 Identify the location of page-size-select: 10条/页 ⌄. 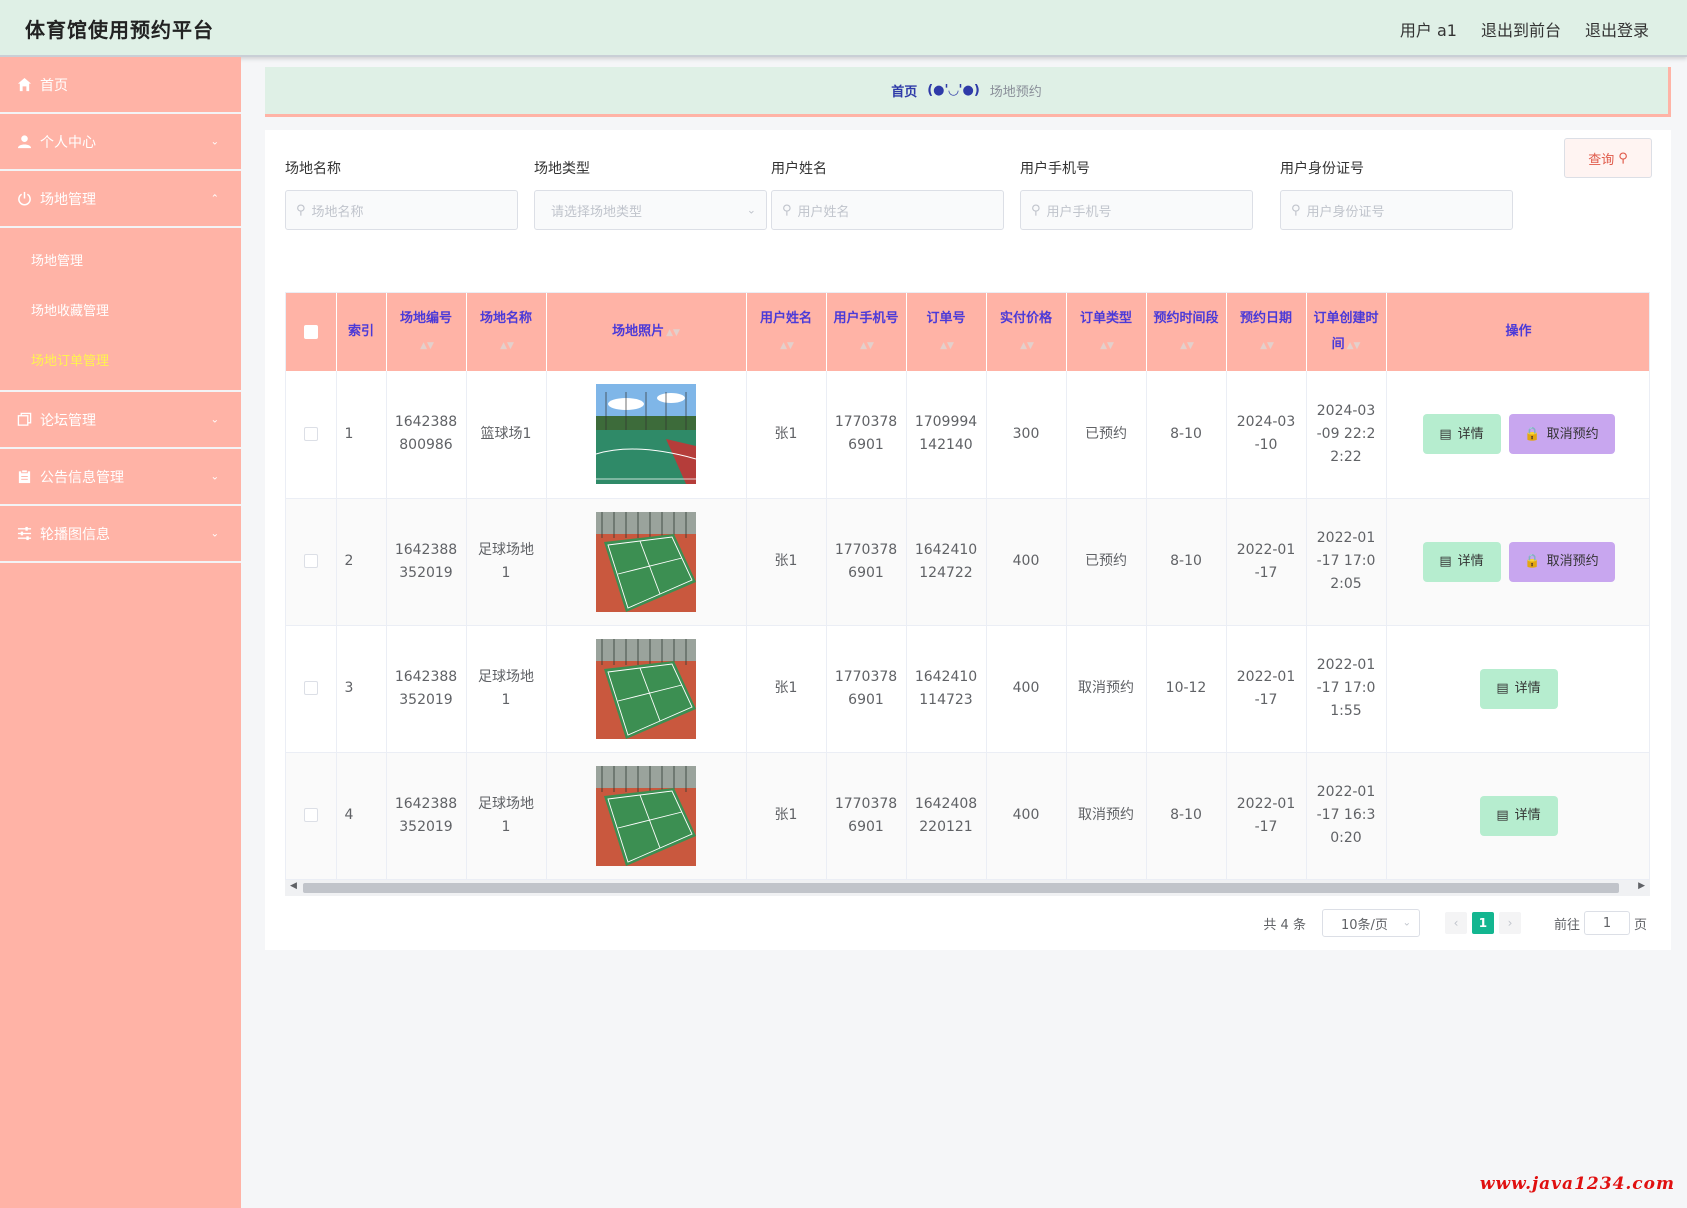
(1370, 923).